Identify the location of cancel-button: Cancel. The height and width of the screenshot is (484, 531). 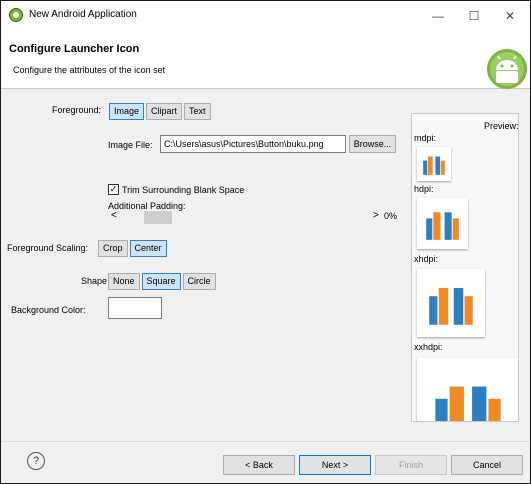
(487, 465).